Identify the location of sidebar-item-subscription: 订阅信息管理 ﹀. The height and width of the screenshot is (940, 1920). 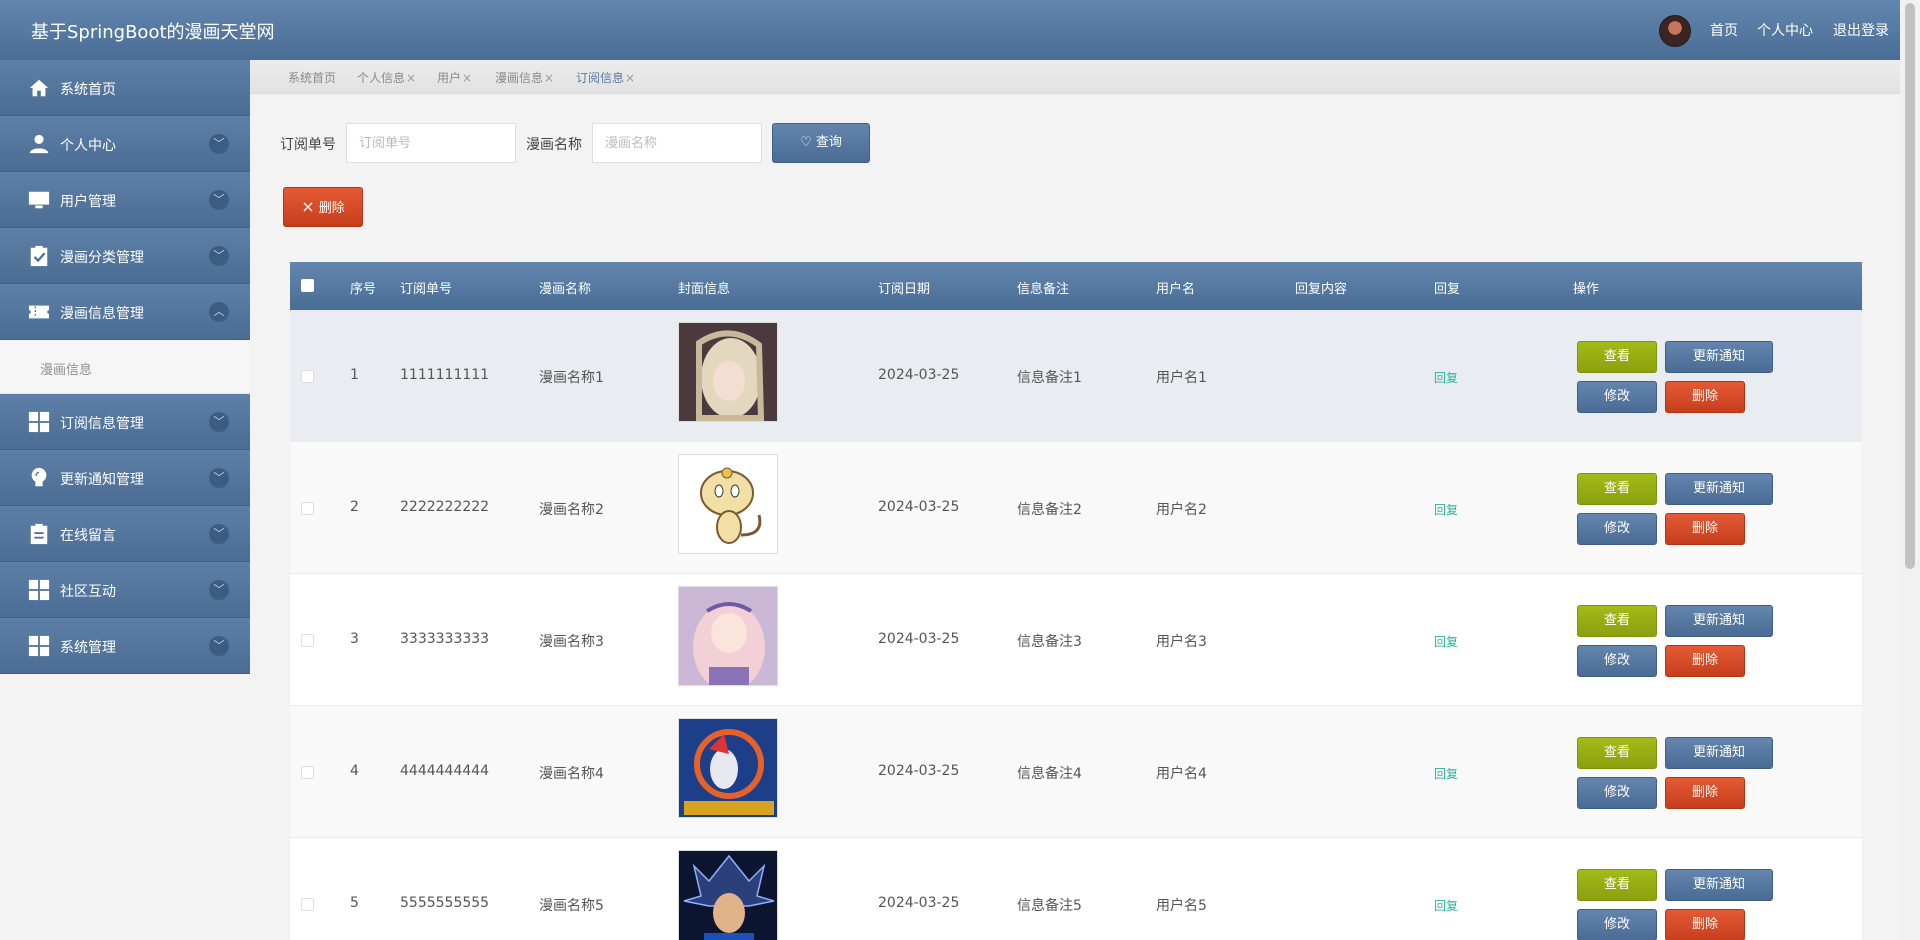
(125, 422).